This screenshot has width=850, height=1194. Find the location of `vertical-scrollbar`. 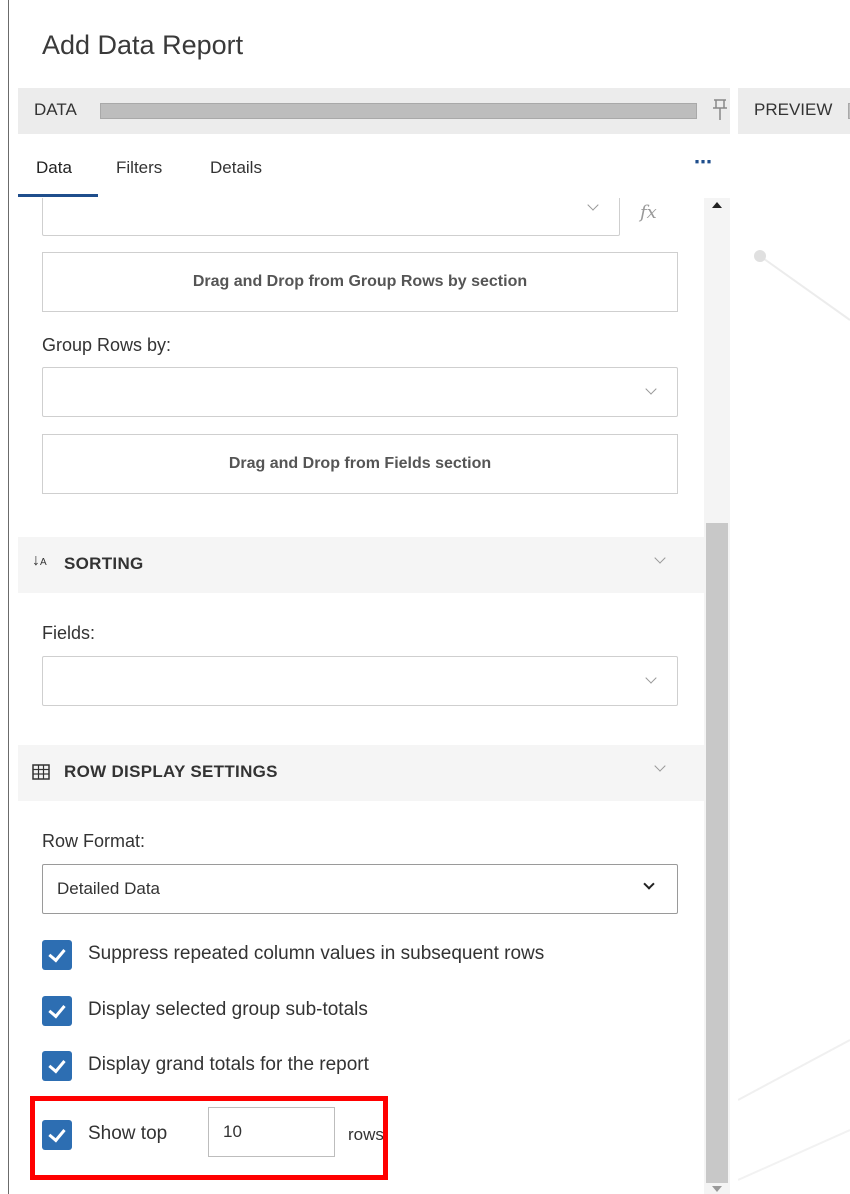

vertical-scrollbar is located at coordinates (717, 696).